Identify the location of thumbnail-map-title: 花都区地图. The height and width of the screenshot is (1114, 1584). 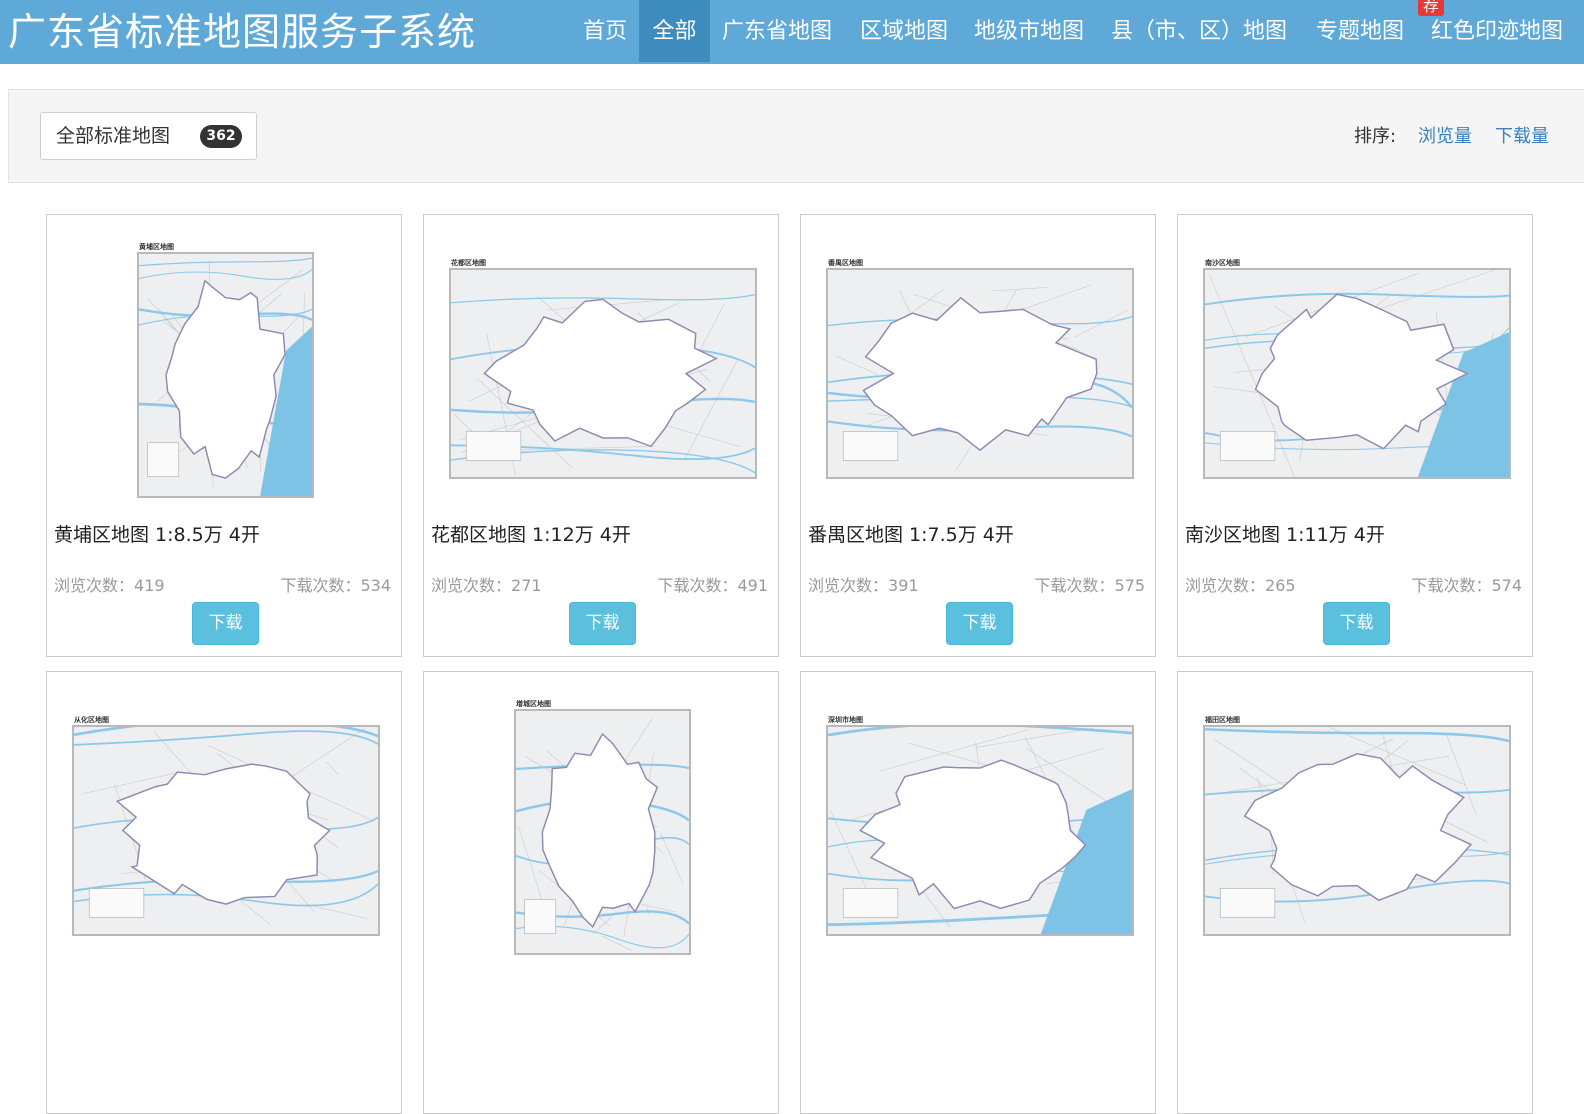
(468, 263).